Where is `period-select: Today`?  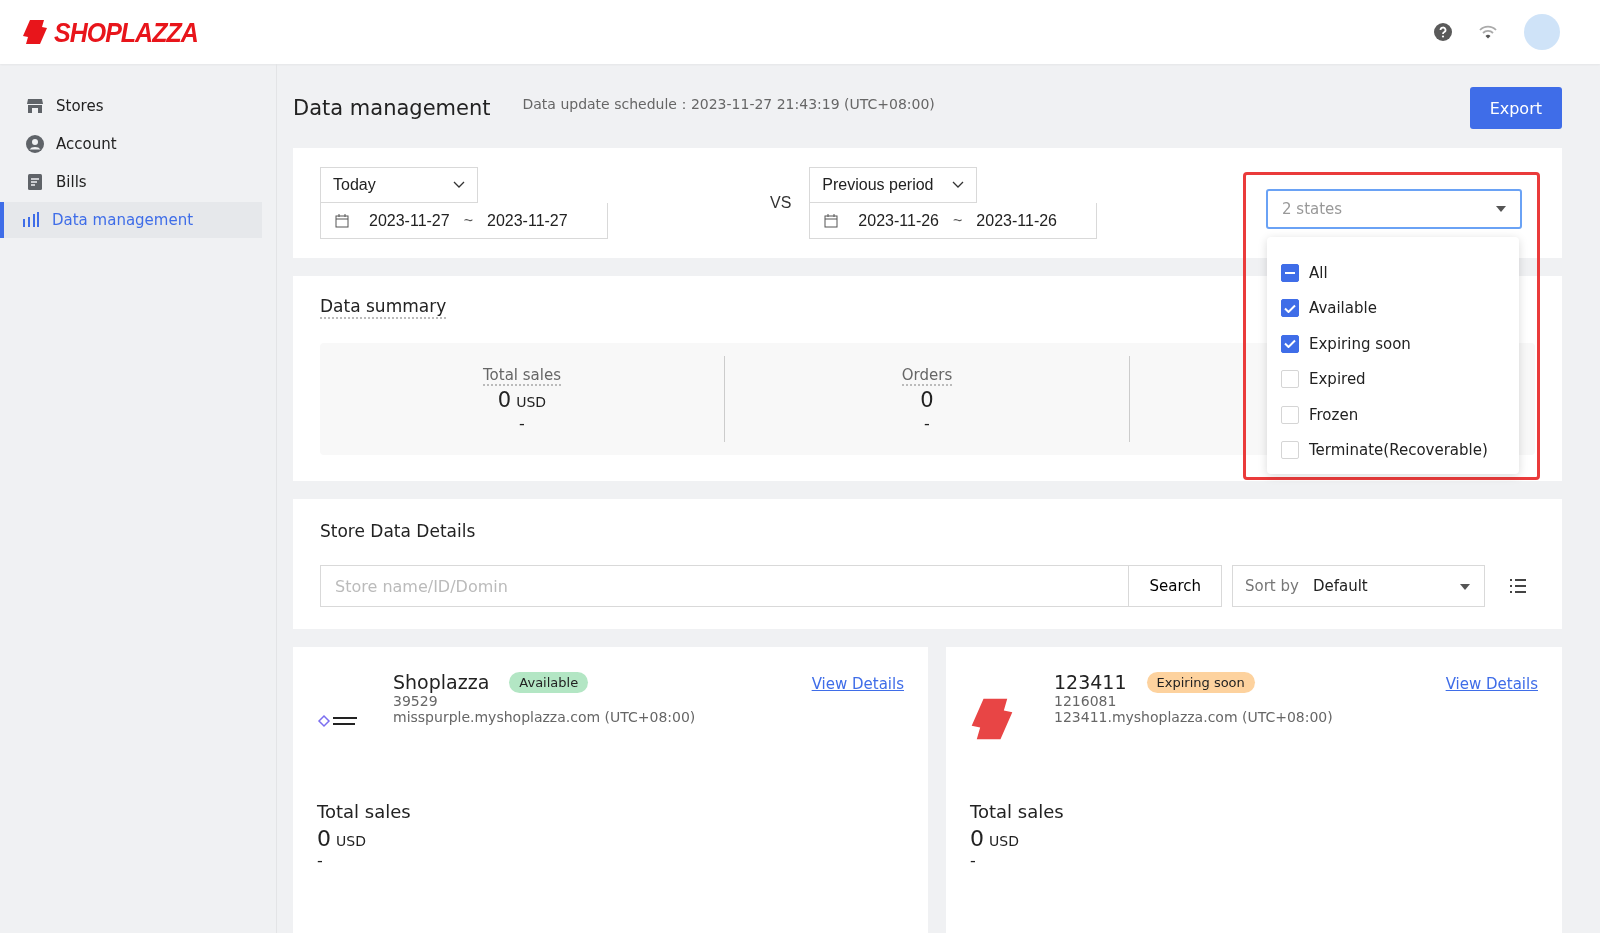 period-select: Today is located at coordinates (399, 185).